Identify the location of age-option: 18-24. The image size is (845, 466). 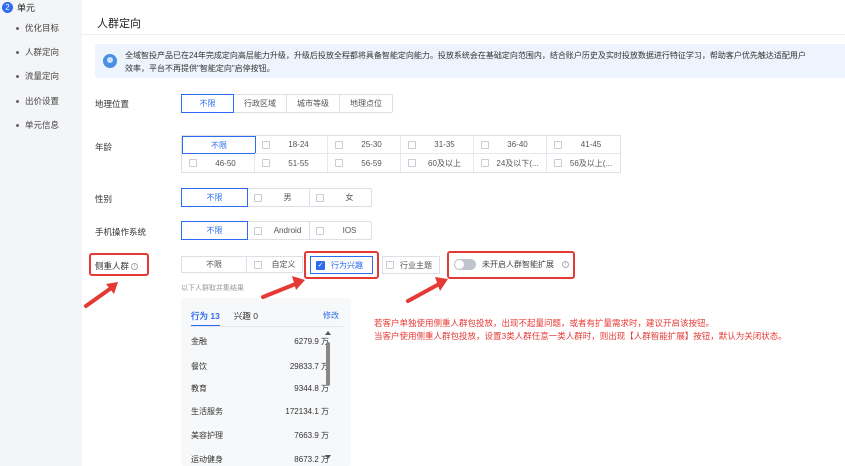
(291, 145).